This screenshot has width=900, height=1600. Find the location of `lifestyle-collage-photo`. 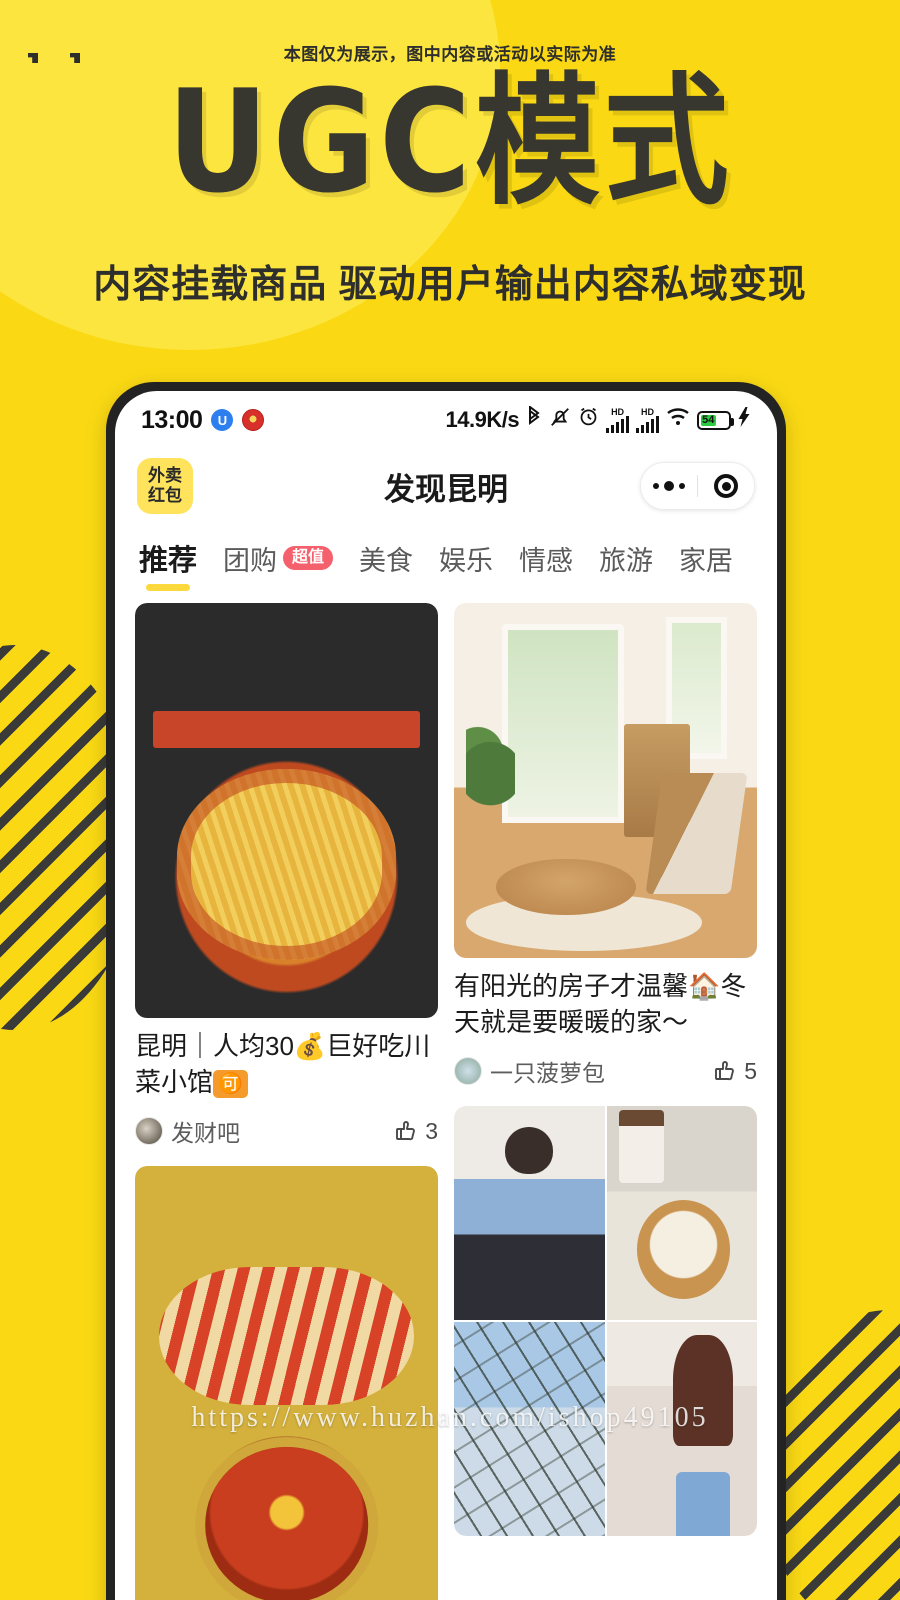

lifestyle-collage-photo is located at coordinates (605, 1321).